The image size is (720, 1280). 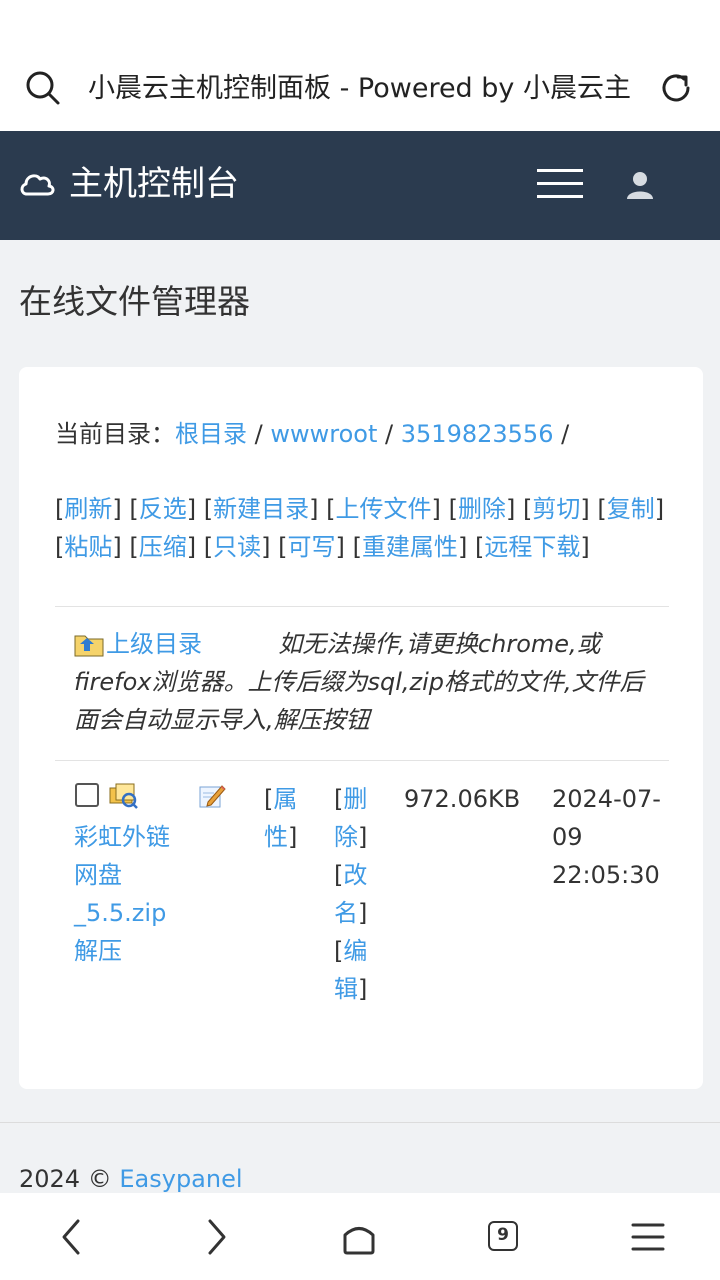 I want to click on back-icon, so click(x=72, y=1237).